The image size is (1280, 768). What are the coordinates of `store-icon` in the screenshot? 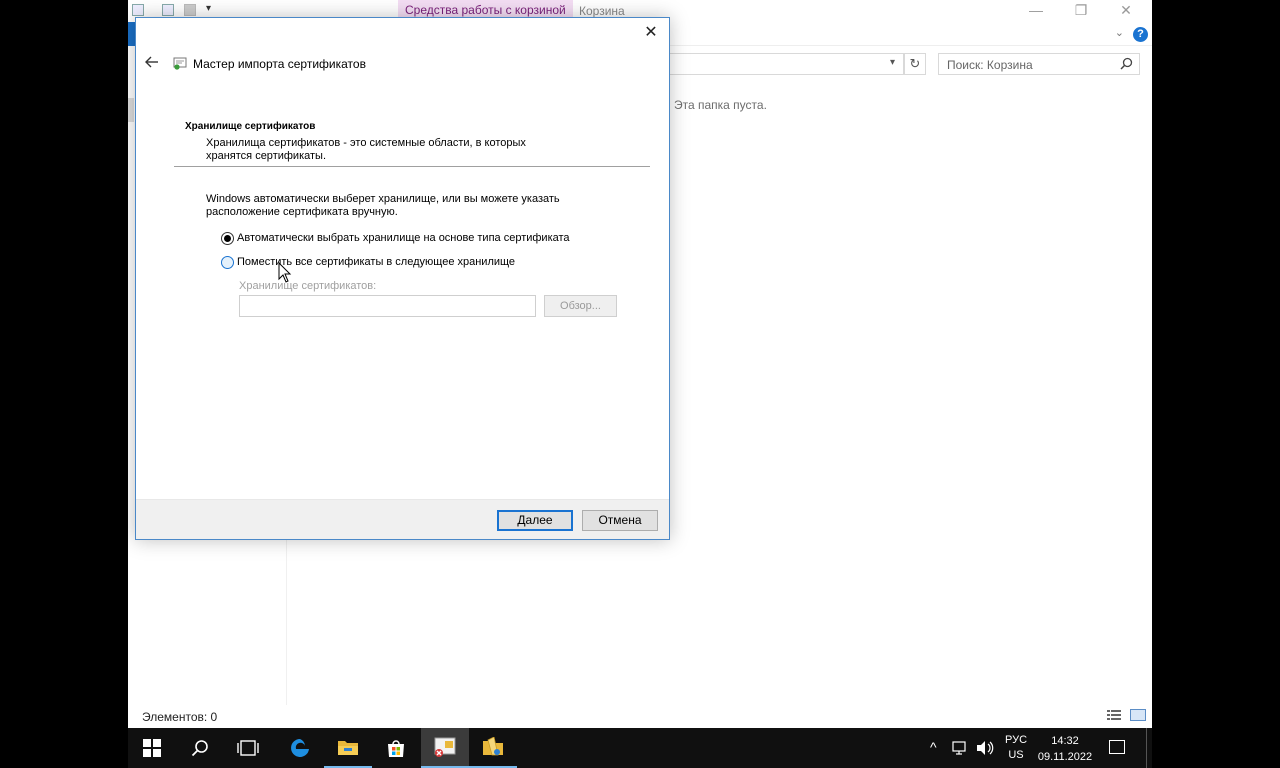 It's located at (396, 748).